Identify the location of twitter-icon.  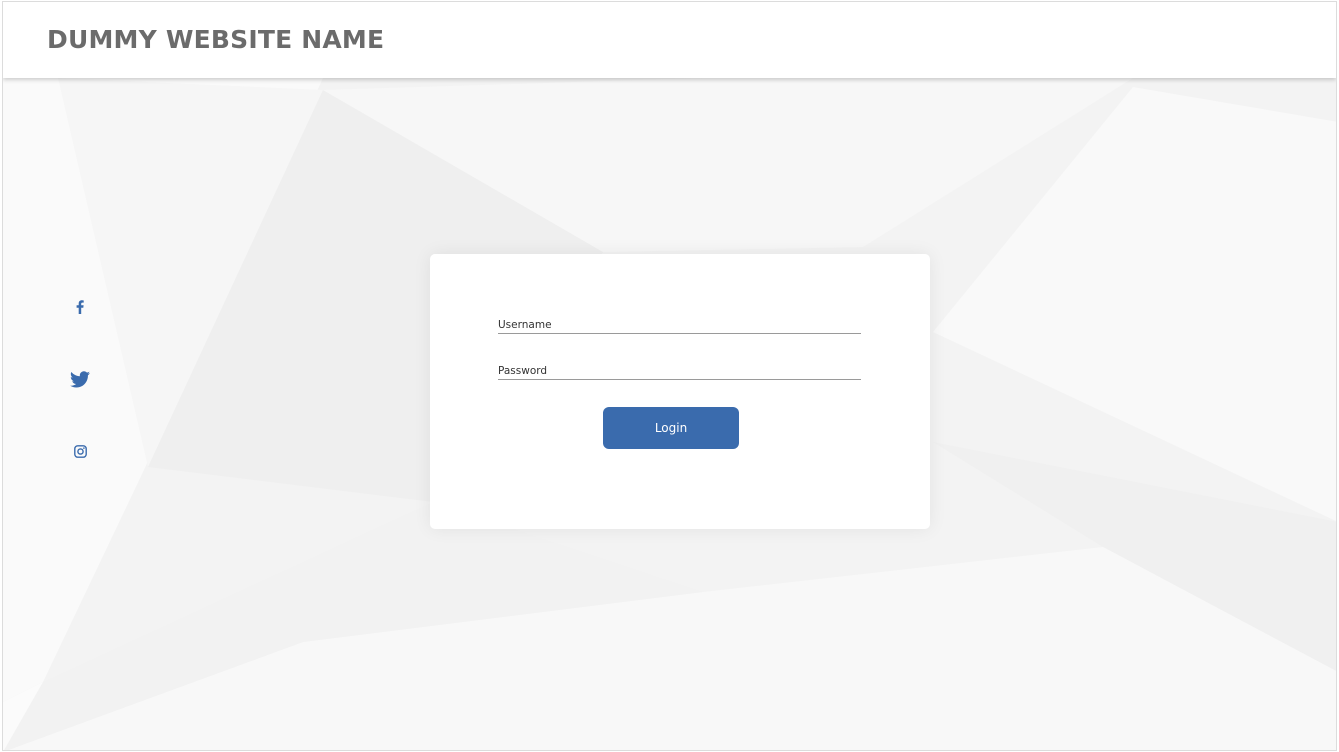
(80, 378).